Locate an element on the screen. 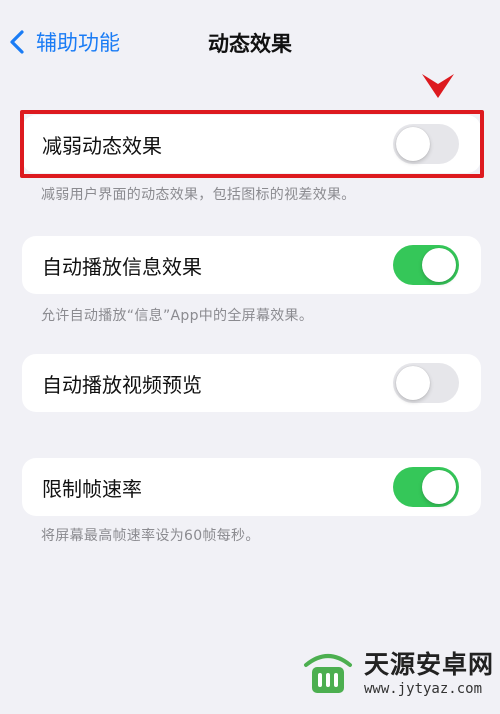 Image resolution: width=500 pixels, height=714 pixels. watermark-name: 天源安卓网 is located at coordinates (429, 664).